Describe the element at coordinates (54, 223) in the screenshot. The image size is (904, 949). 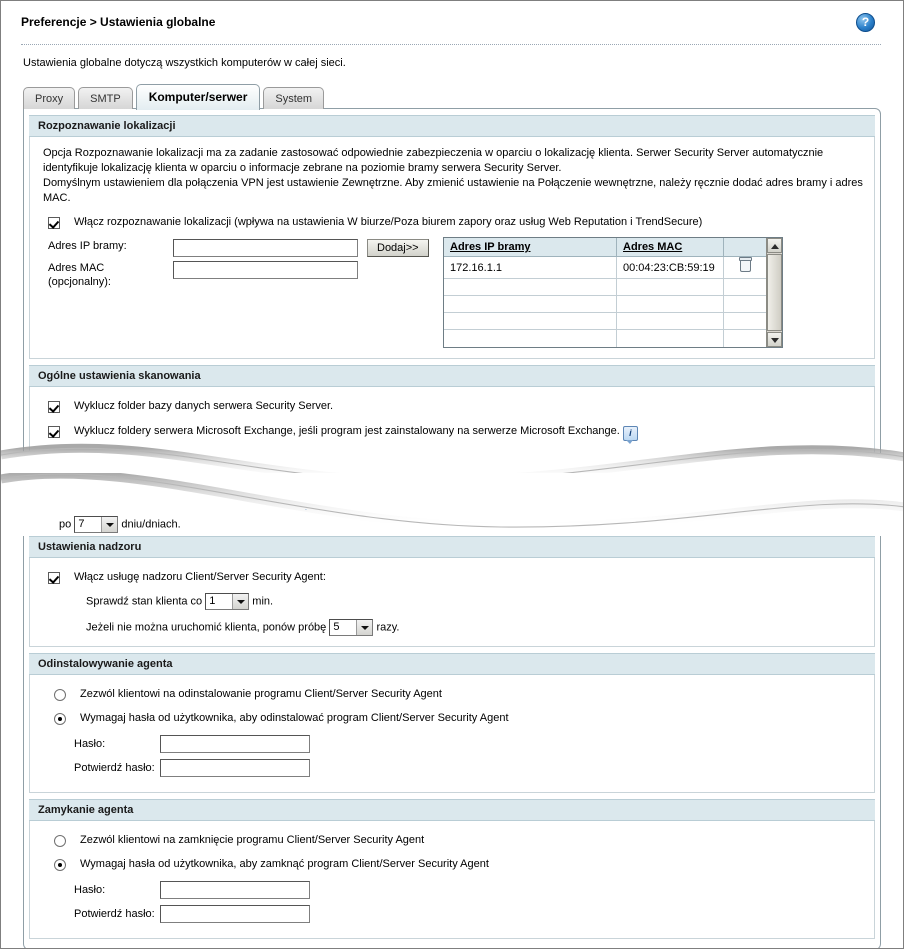
I see `enable-location-awareness-checkbox` at that location.